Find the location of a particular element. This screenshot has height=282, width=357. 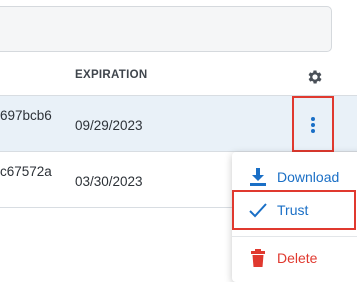

menu-item-label: Delete is located at coordinates (297, 258).